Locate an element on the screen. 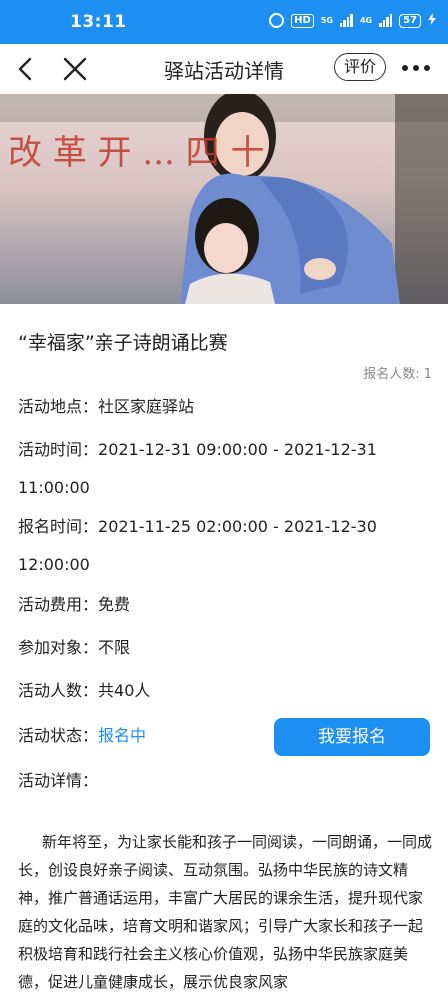  fee-value: 免费 is located at coordinates (114, 604).